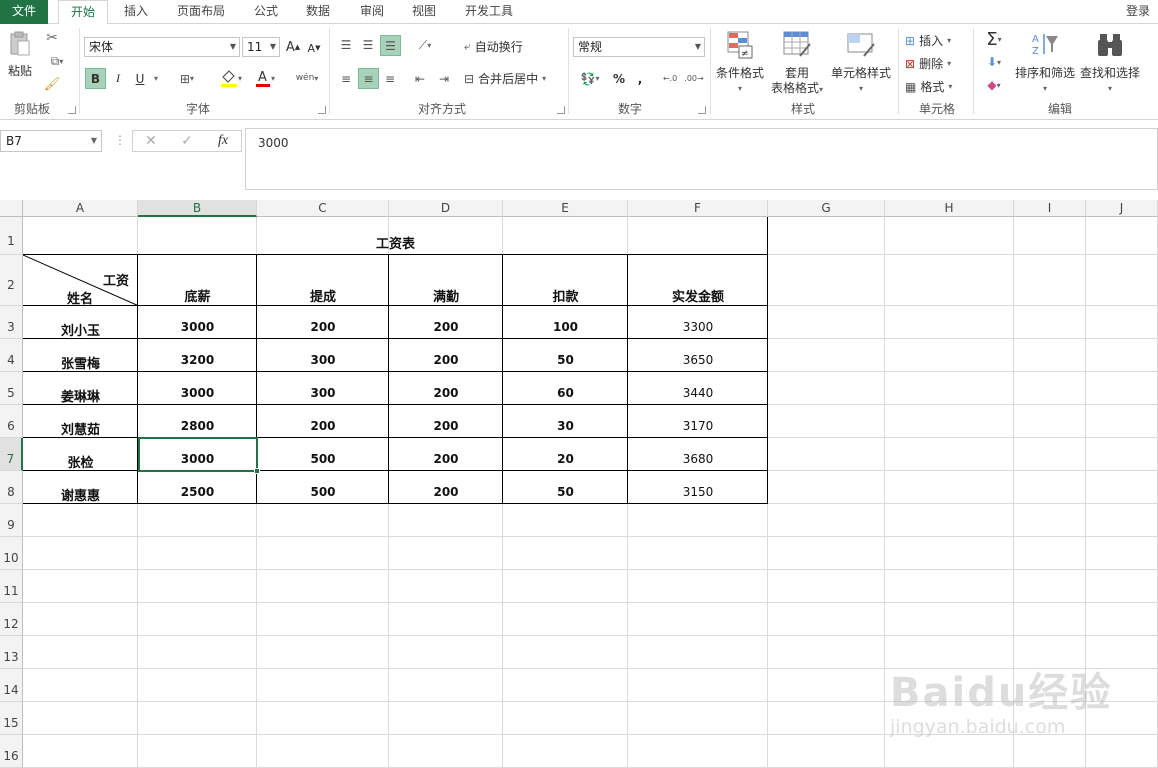 The height and width of the screenshot is (768, 1158). Describe the element at coordinates (928, 40) in the screenshot. I see `insert-cells-button: ⊞ 插入 ▾` at that location.